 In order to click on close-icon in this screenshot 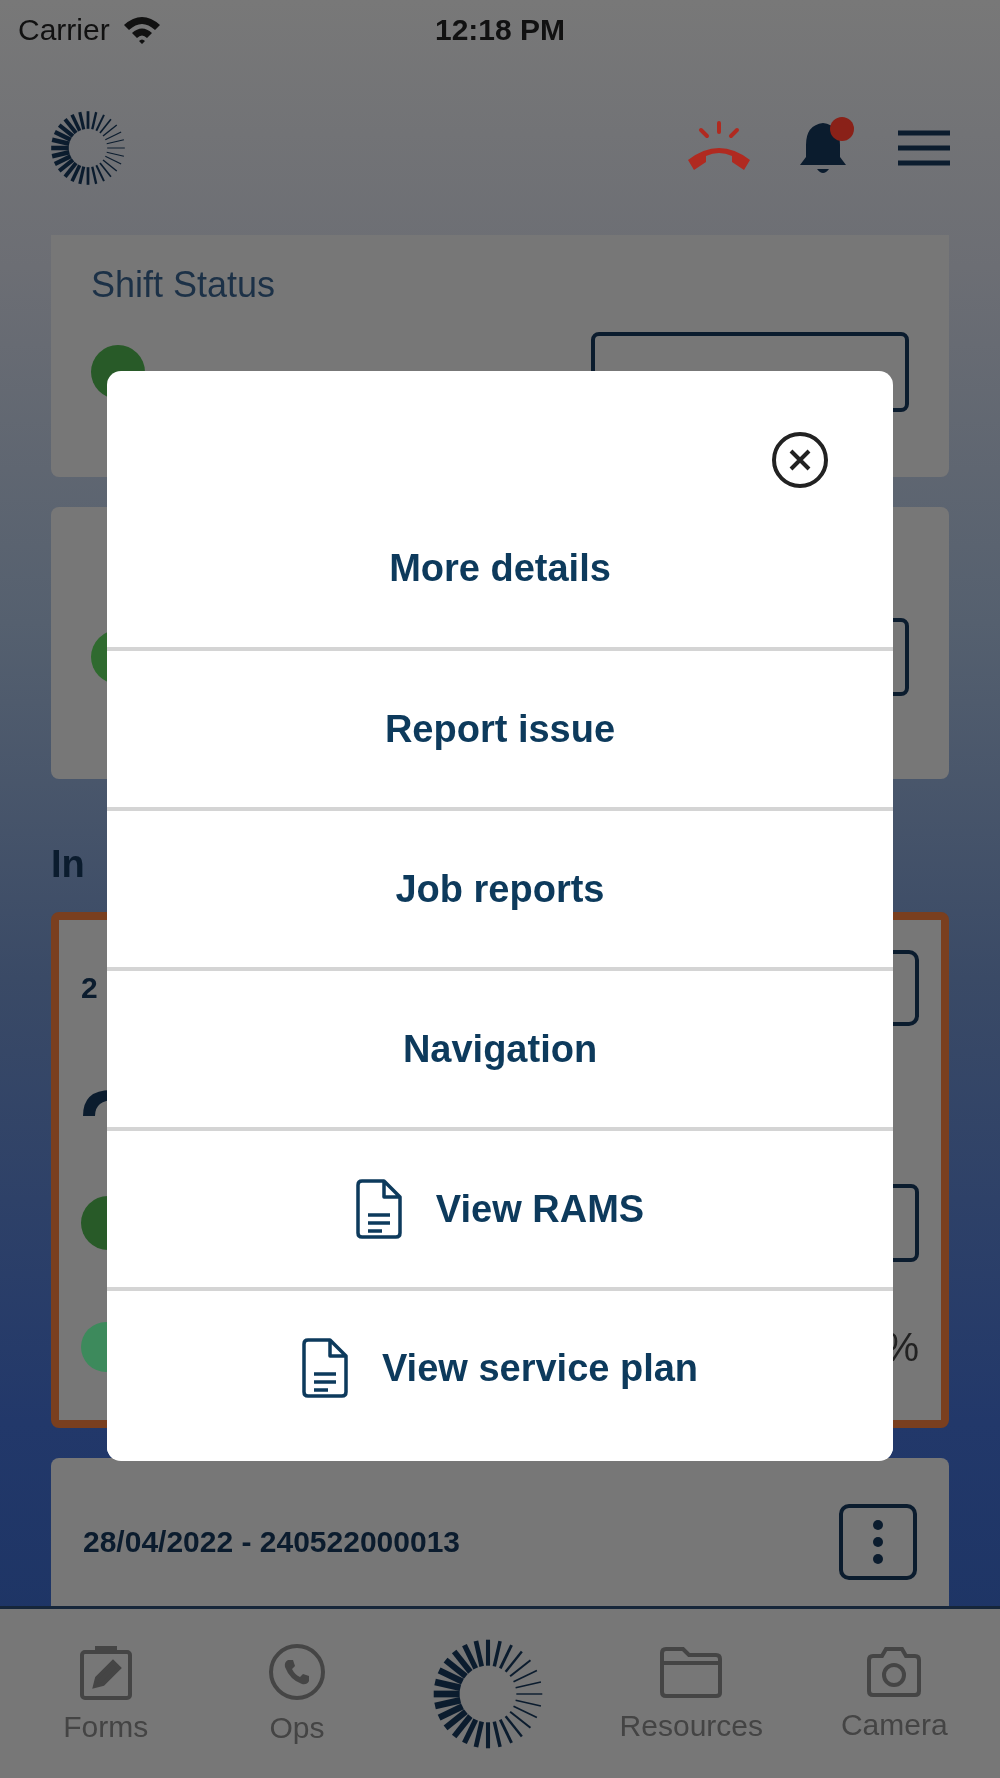, I will do `click(800, 460)`.